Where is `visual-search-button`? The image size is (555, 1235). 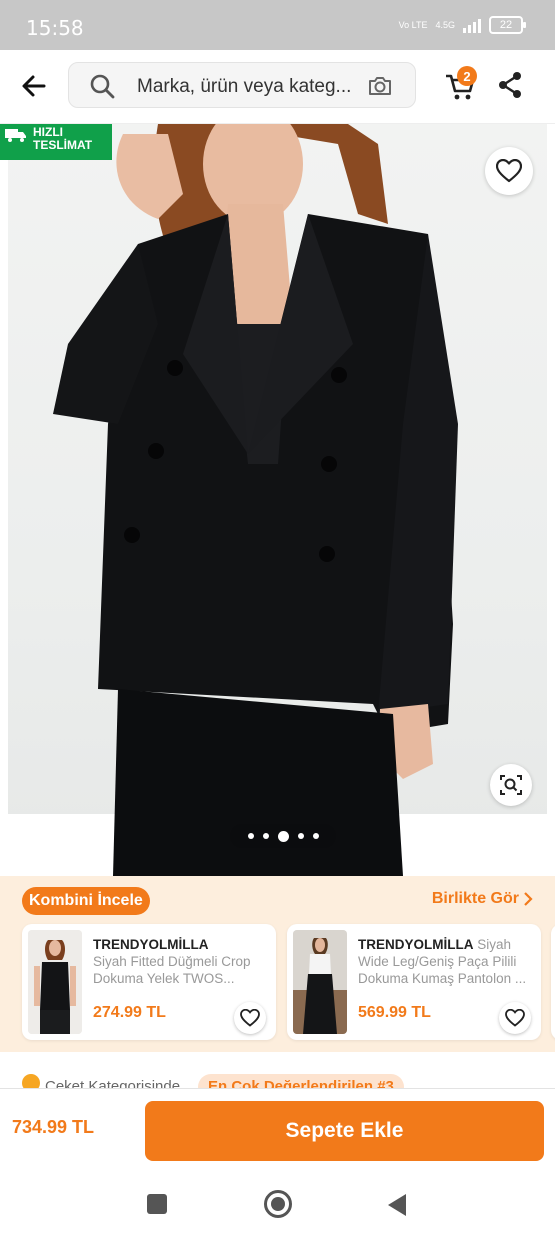
visual-search-button is located at coordinates (511, 785).